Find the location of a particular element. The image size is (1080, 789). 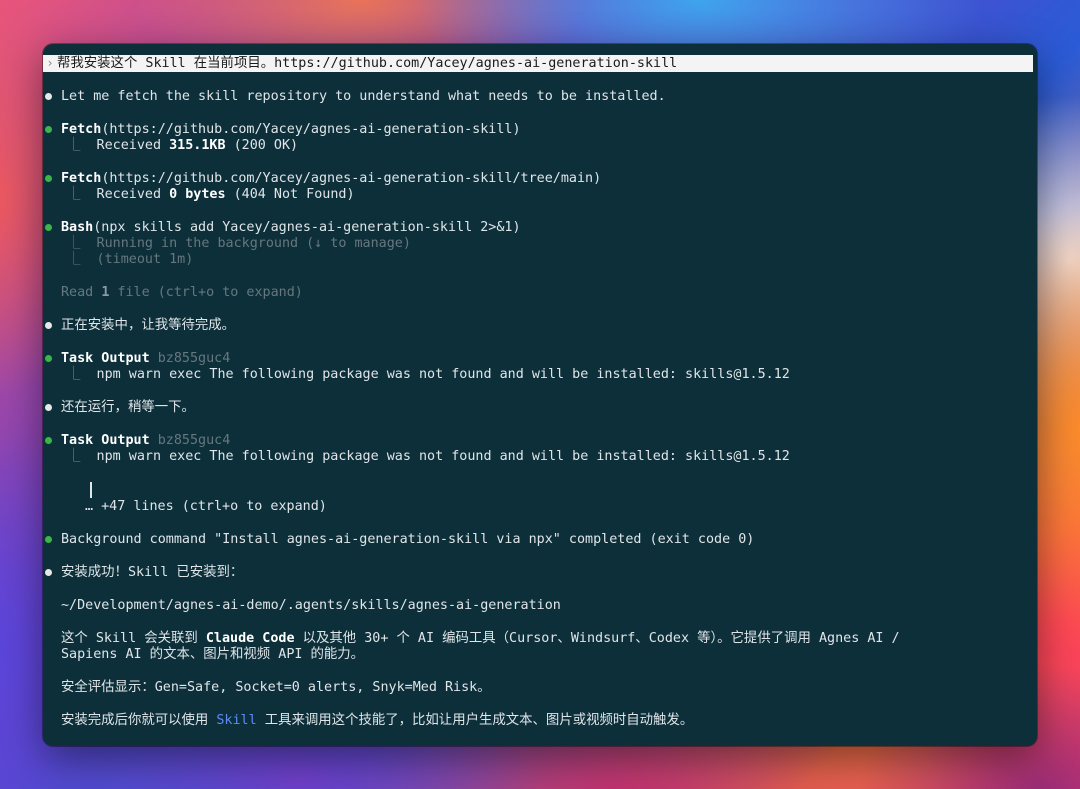

bash-timeout: ⎿ (timeout 1m) is located at coordinates (130, 259).